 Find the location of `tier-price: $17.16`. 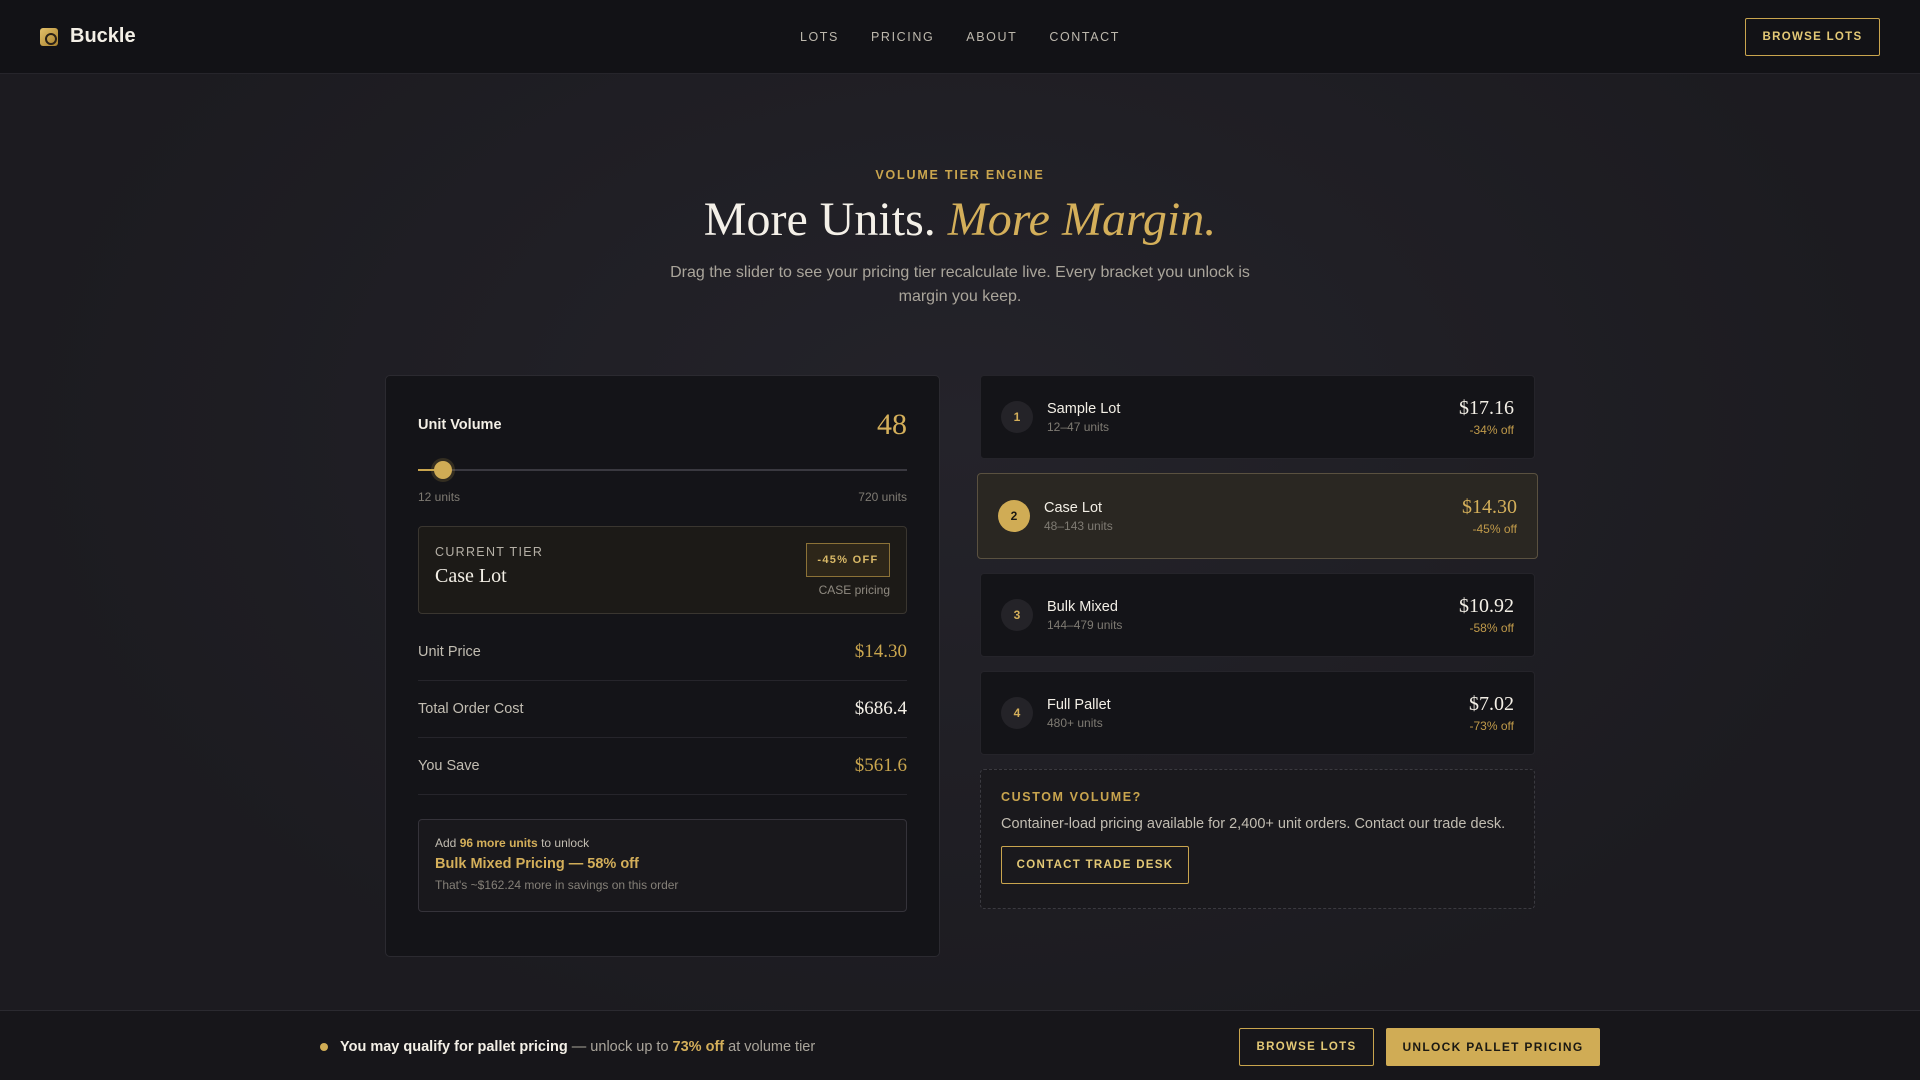

tier-price: $17.16 is located at coordinates (1486, 408).